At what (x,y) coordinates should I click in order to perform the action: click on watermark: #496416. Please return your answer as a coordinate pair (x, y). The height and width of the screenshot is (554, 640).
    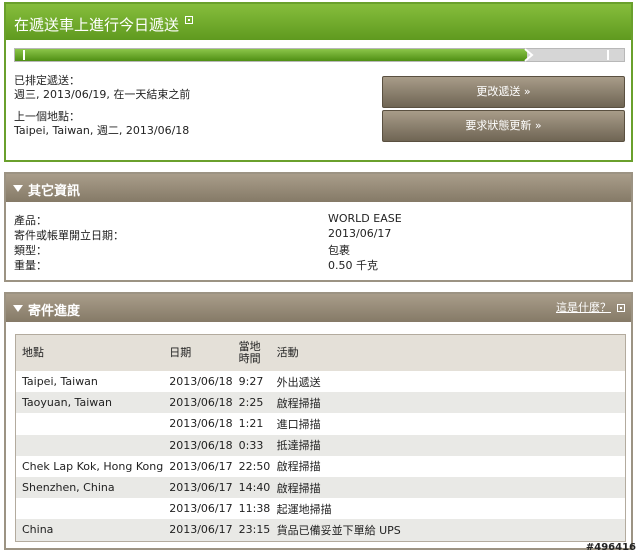
    Looking at the image, I should click on (610, 547).